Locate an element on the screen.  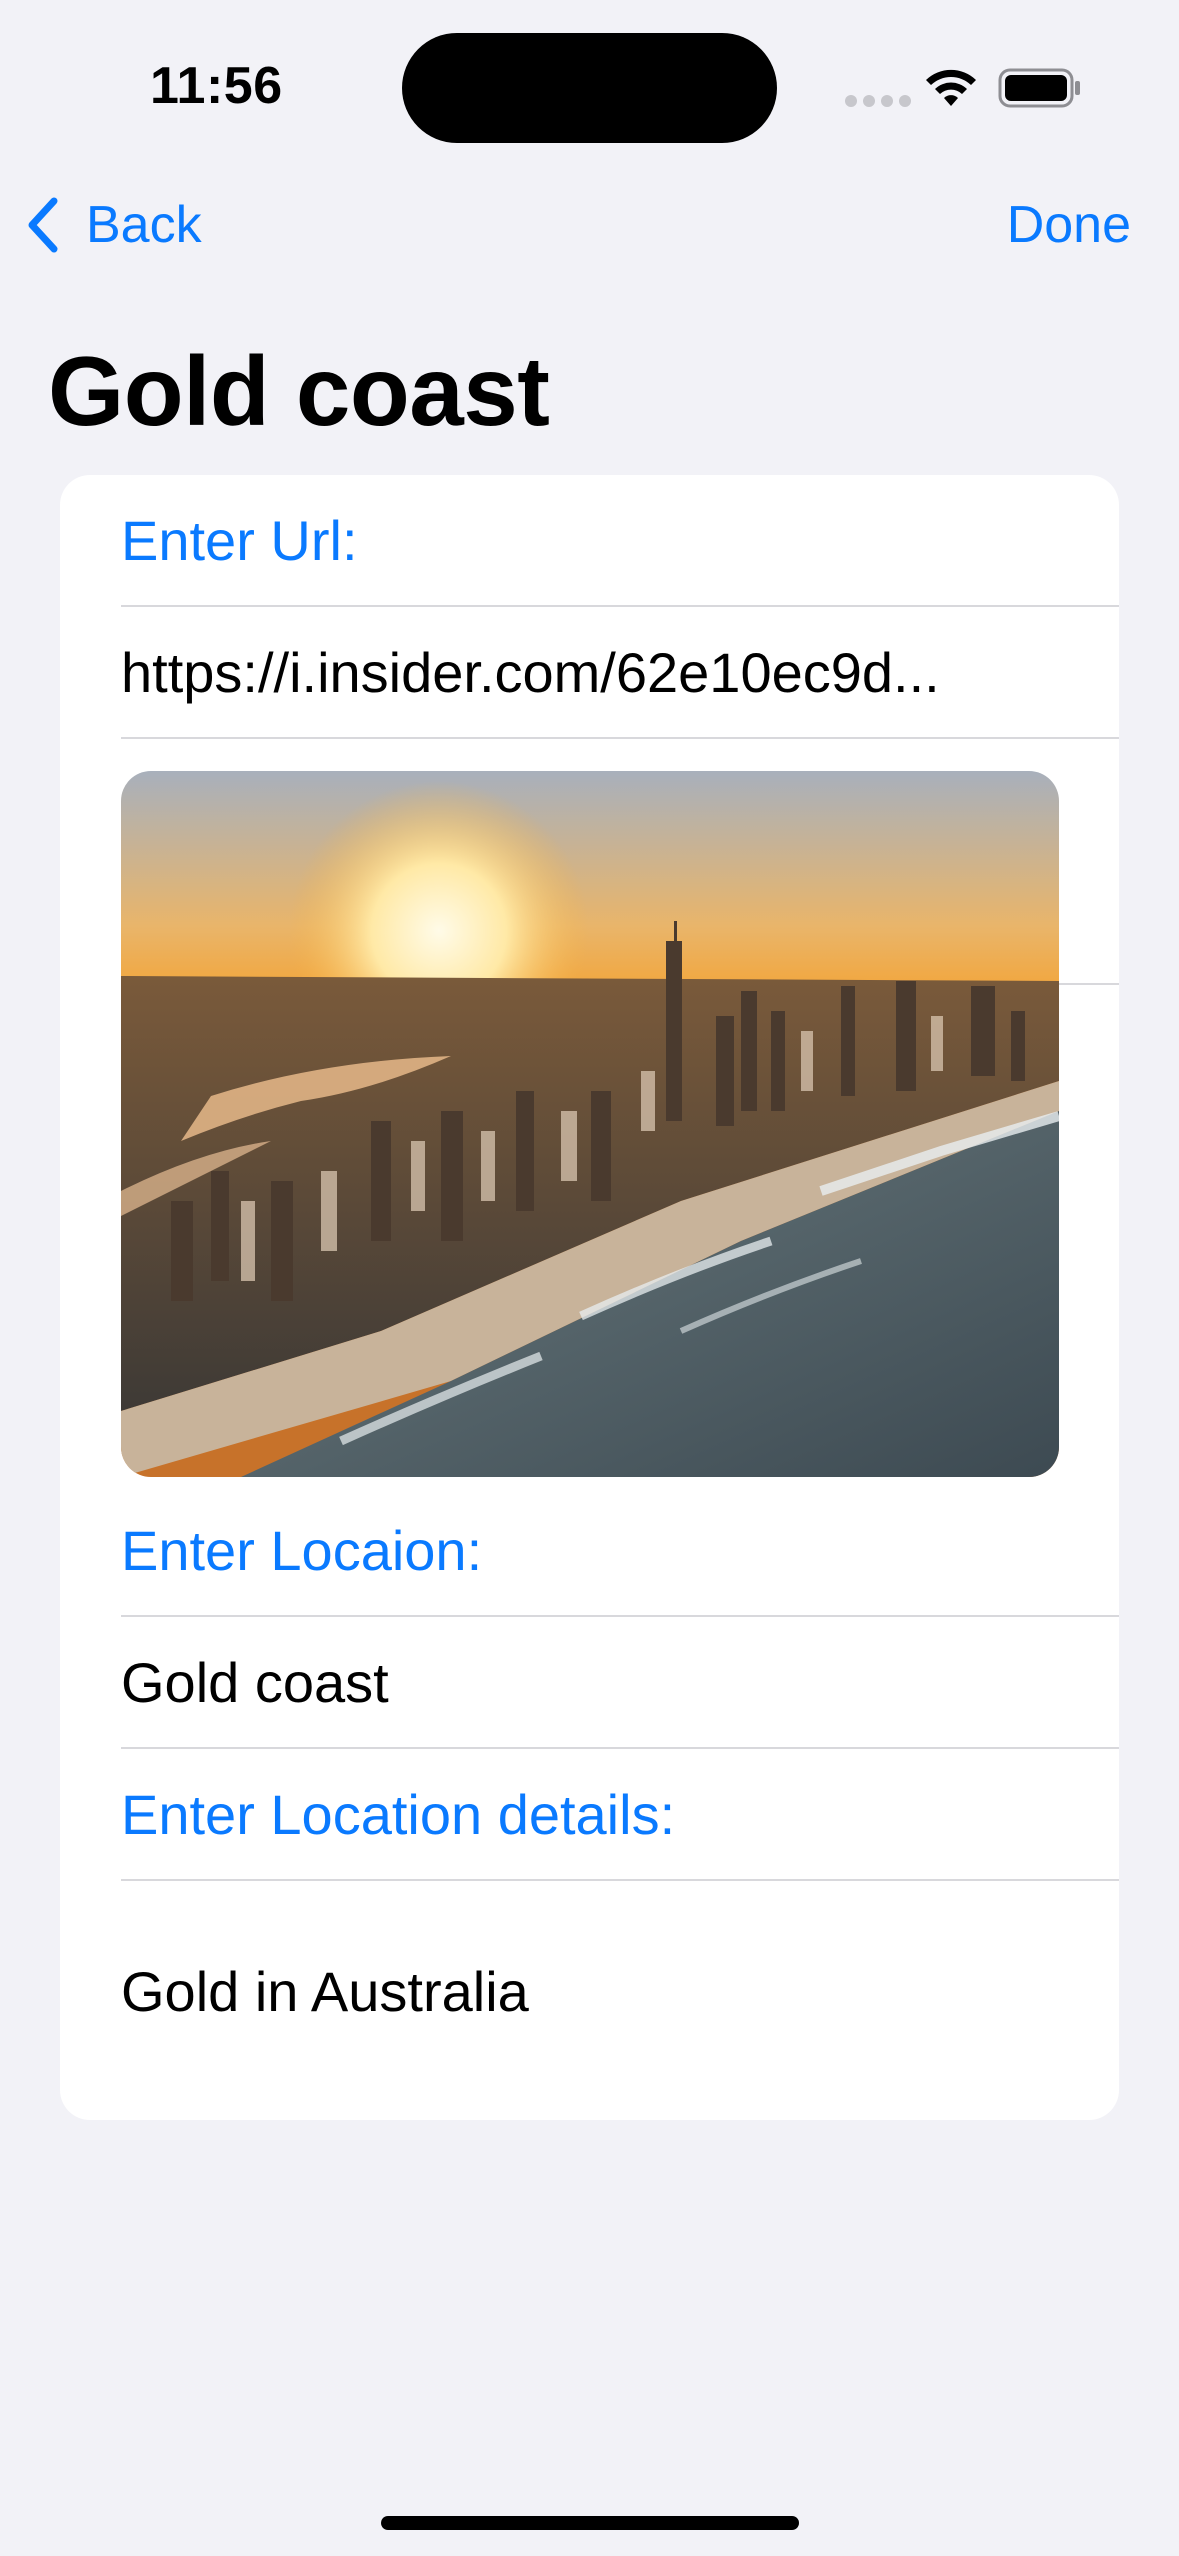
details-label: Enter Location details: is located at coordinates (398, 1814).